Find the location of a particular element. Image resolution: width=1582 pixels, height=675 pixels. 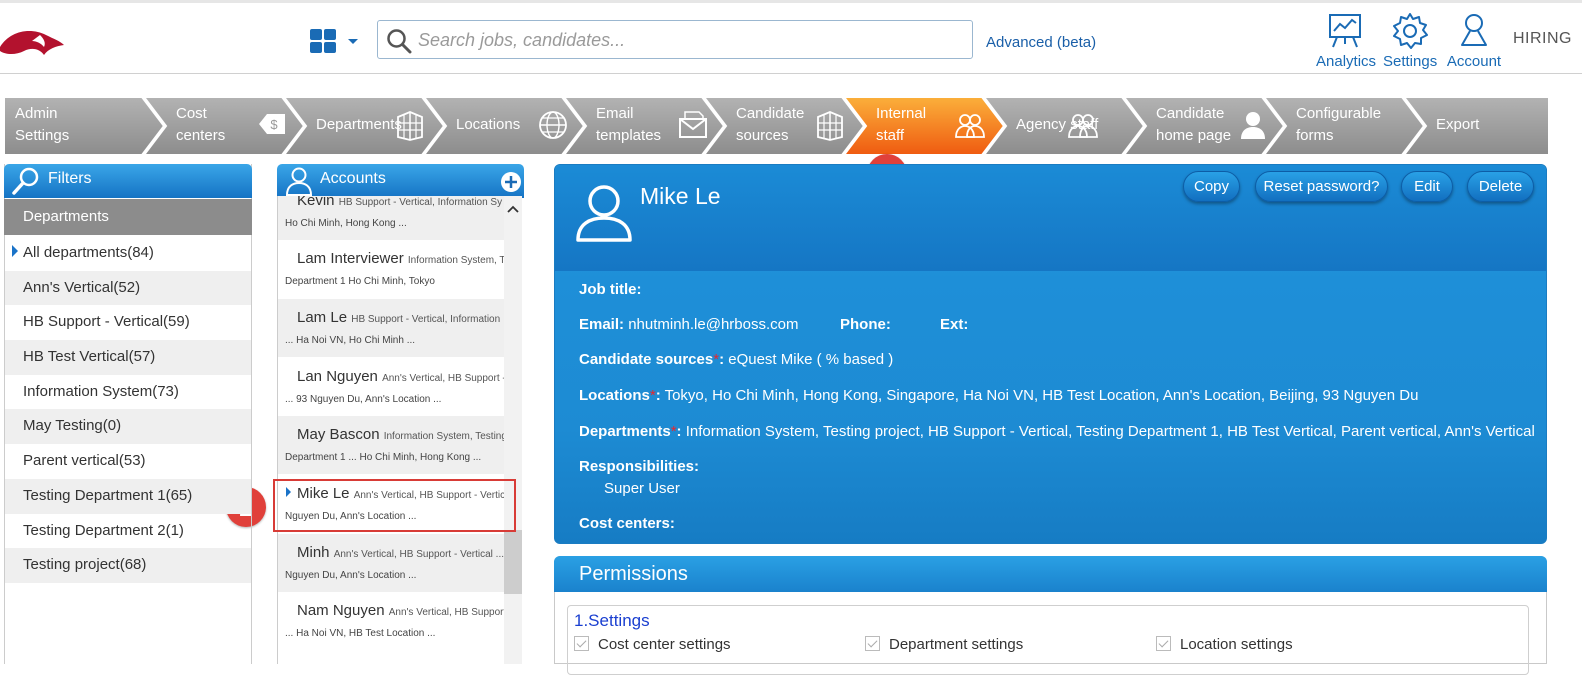

account-name: Minh is located at coordinates (313, 552).